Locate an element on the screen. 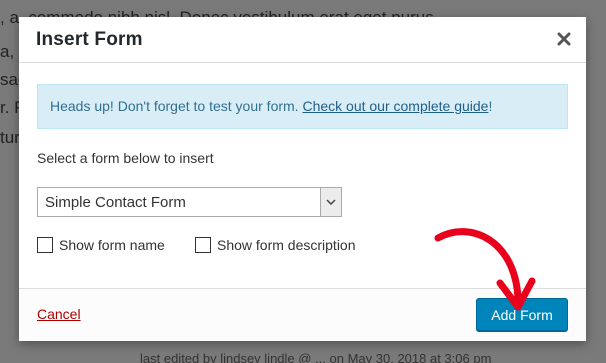 Image resolution: width=606 pixels, height=363 pixels. show-form-name-option: Show form name is located at coordinates (101, 245).